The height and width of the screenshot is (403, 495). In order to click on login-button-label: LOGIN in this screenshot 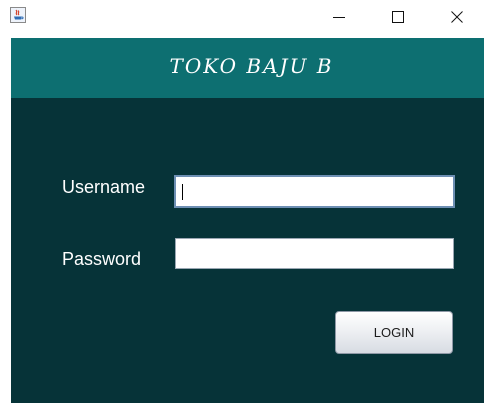, I will do `click(394, 332)`.